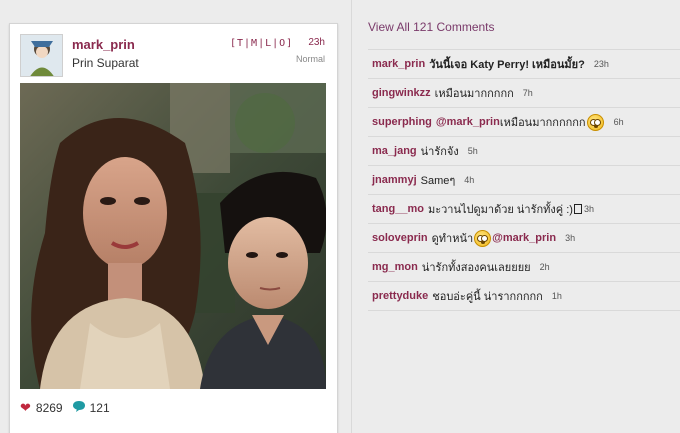 Image resolution: width=680 pixels, height=433 pixels. I want to click on post-fullname: Prin Suparat, so click(105, 63).